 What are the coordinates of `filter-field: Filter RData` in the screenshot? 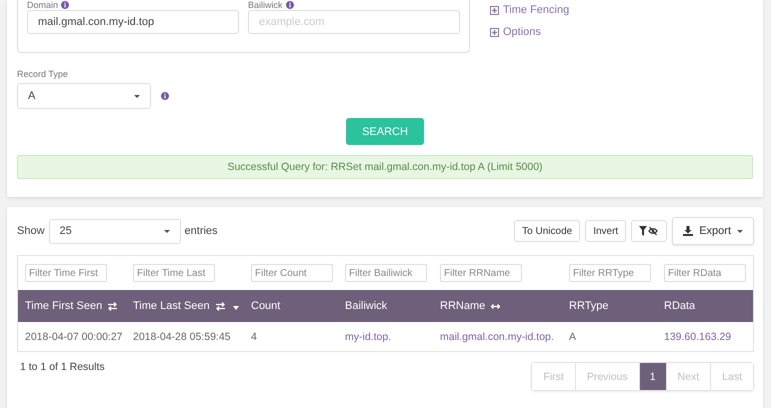 It's located at (705, 273).